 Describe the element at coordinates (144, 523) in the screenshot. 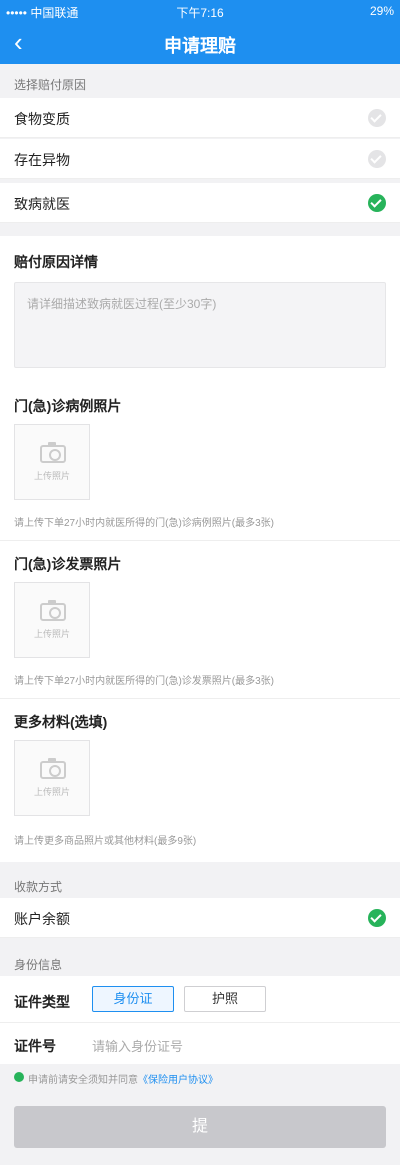

I see `upload-hint-medical-record: 请上传下单27小时内就医所得的门(急)诊病例照片(最多3张)` at that location.